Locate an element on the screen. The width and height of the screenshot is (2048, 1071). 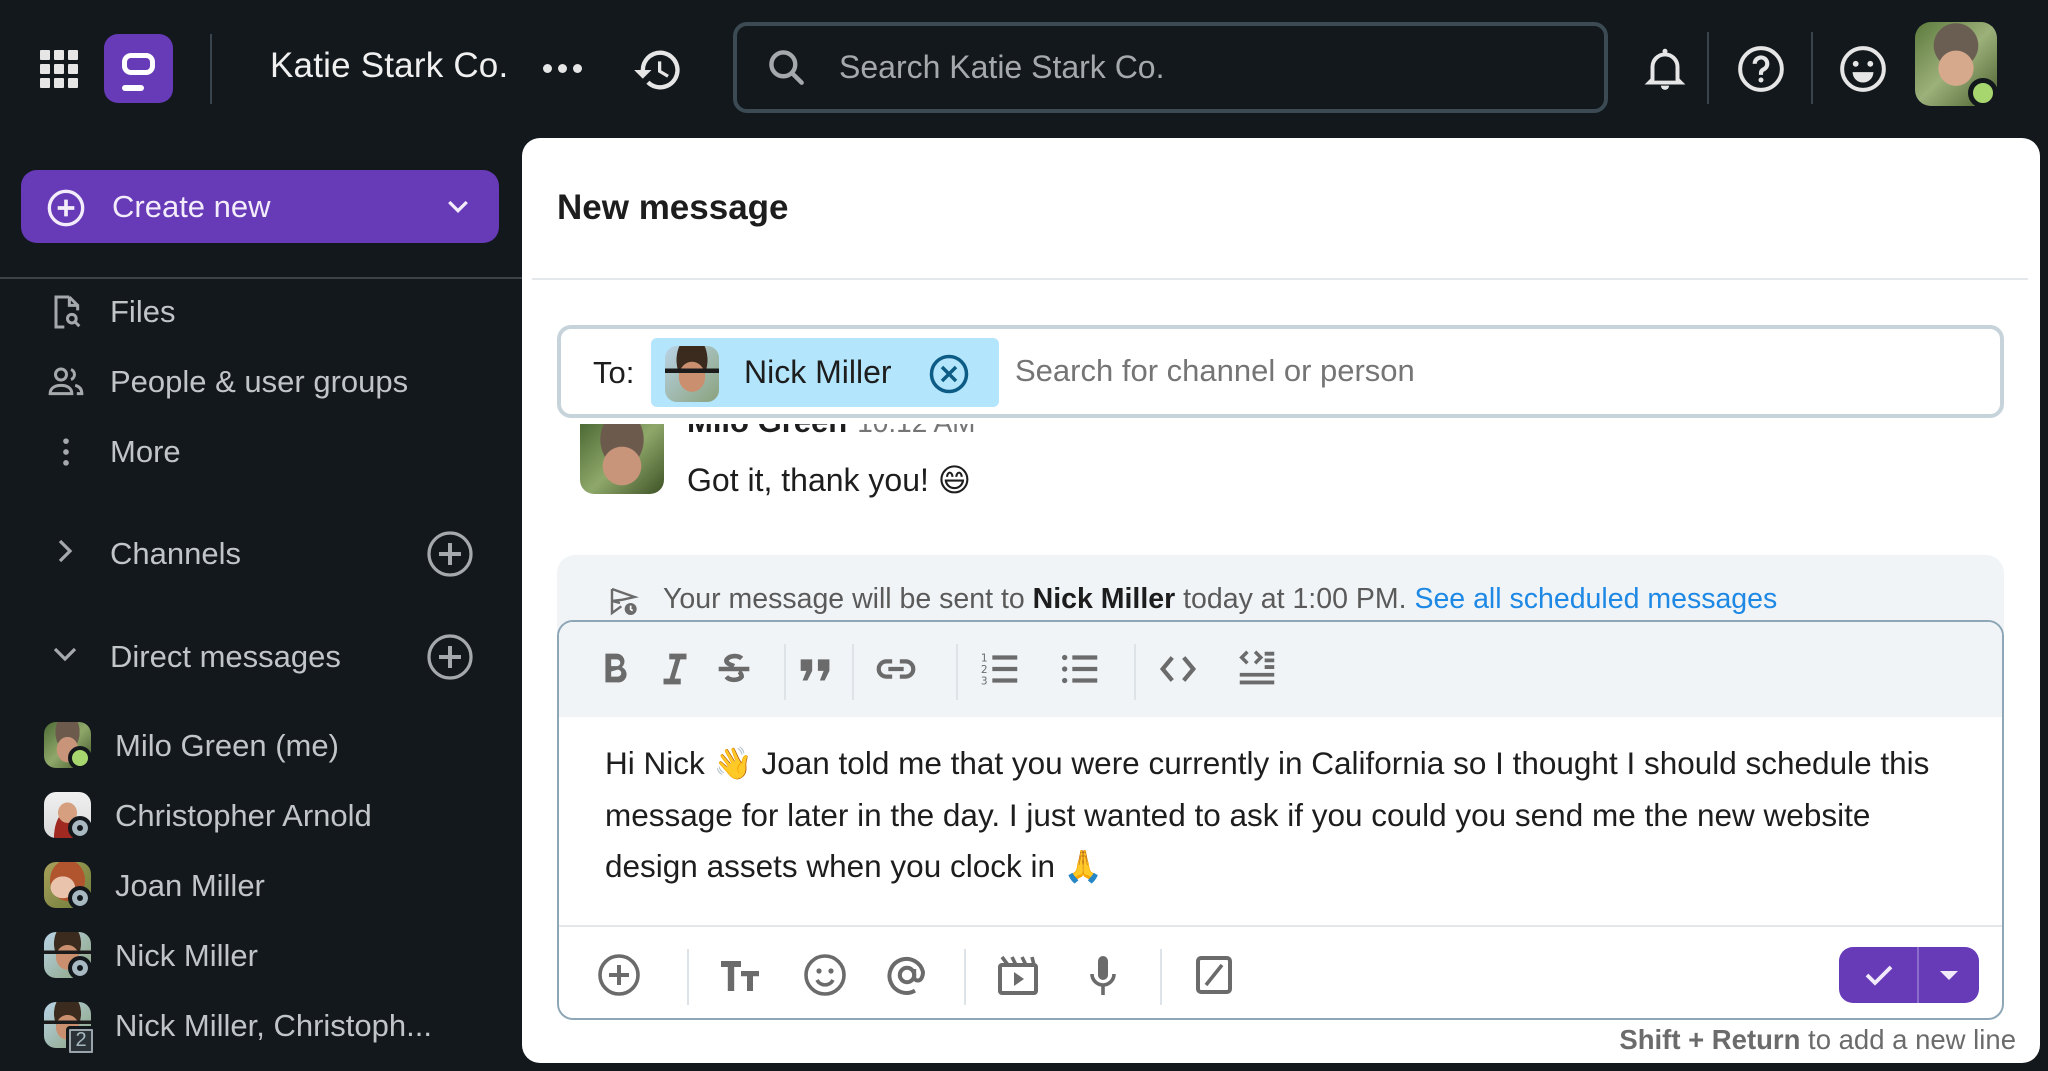
bell-icon is located at coordinates (1665, 69).